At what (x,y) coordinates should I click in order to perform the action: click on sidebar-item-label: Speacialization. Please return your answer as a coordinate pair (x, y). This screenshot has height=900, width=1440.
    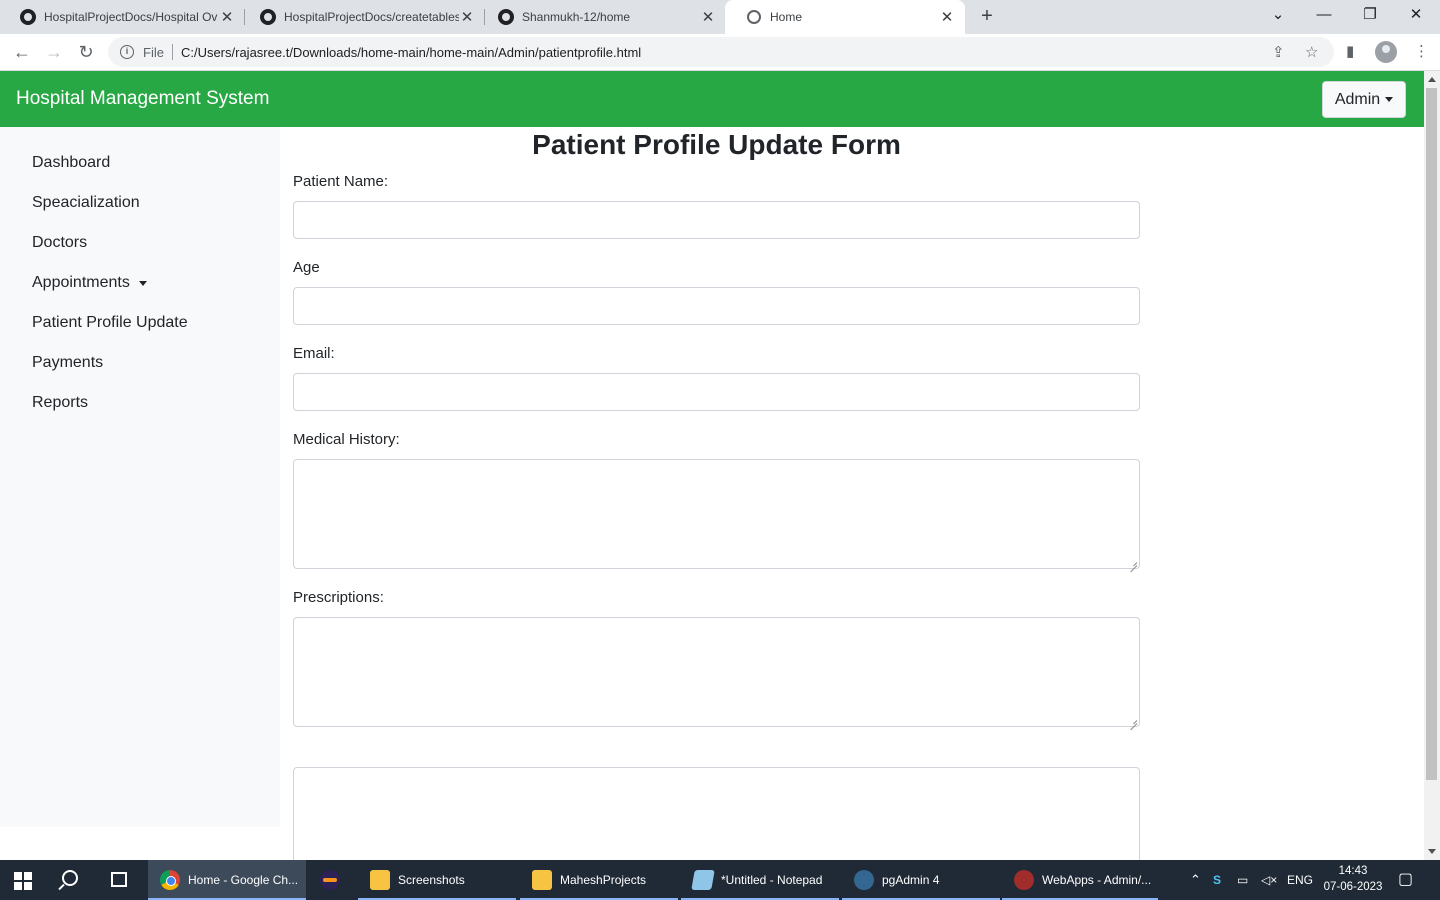
    Looking at the image, I should click on (86, 202).